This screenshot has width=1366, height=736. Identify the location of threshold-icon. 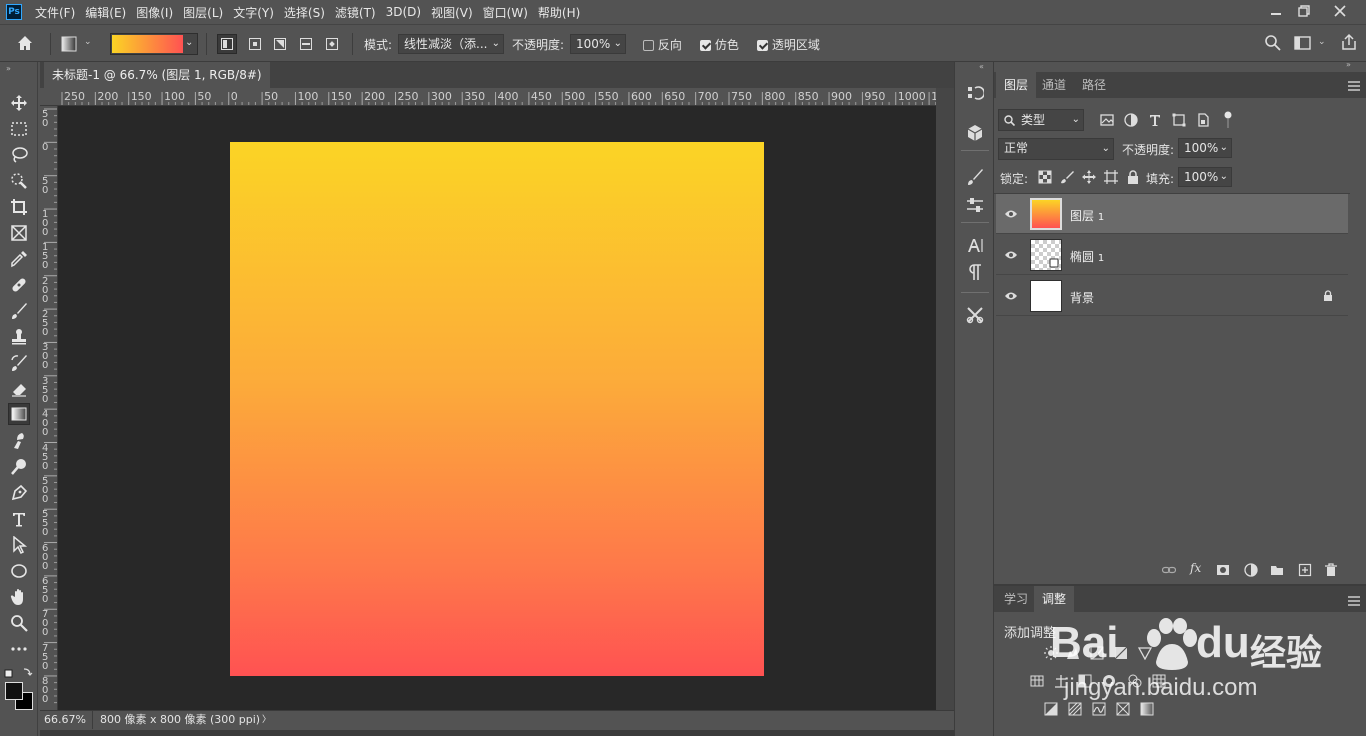
(1099, 710).